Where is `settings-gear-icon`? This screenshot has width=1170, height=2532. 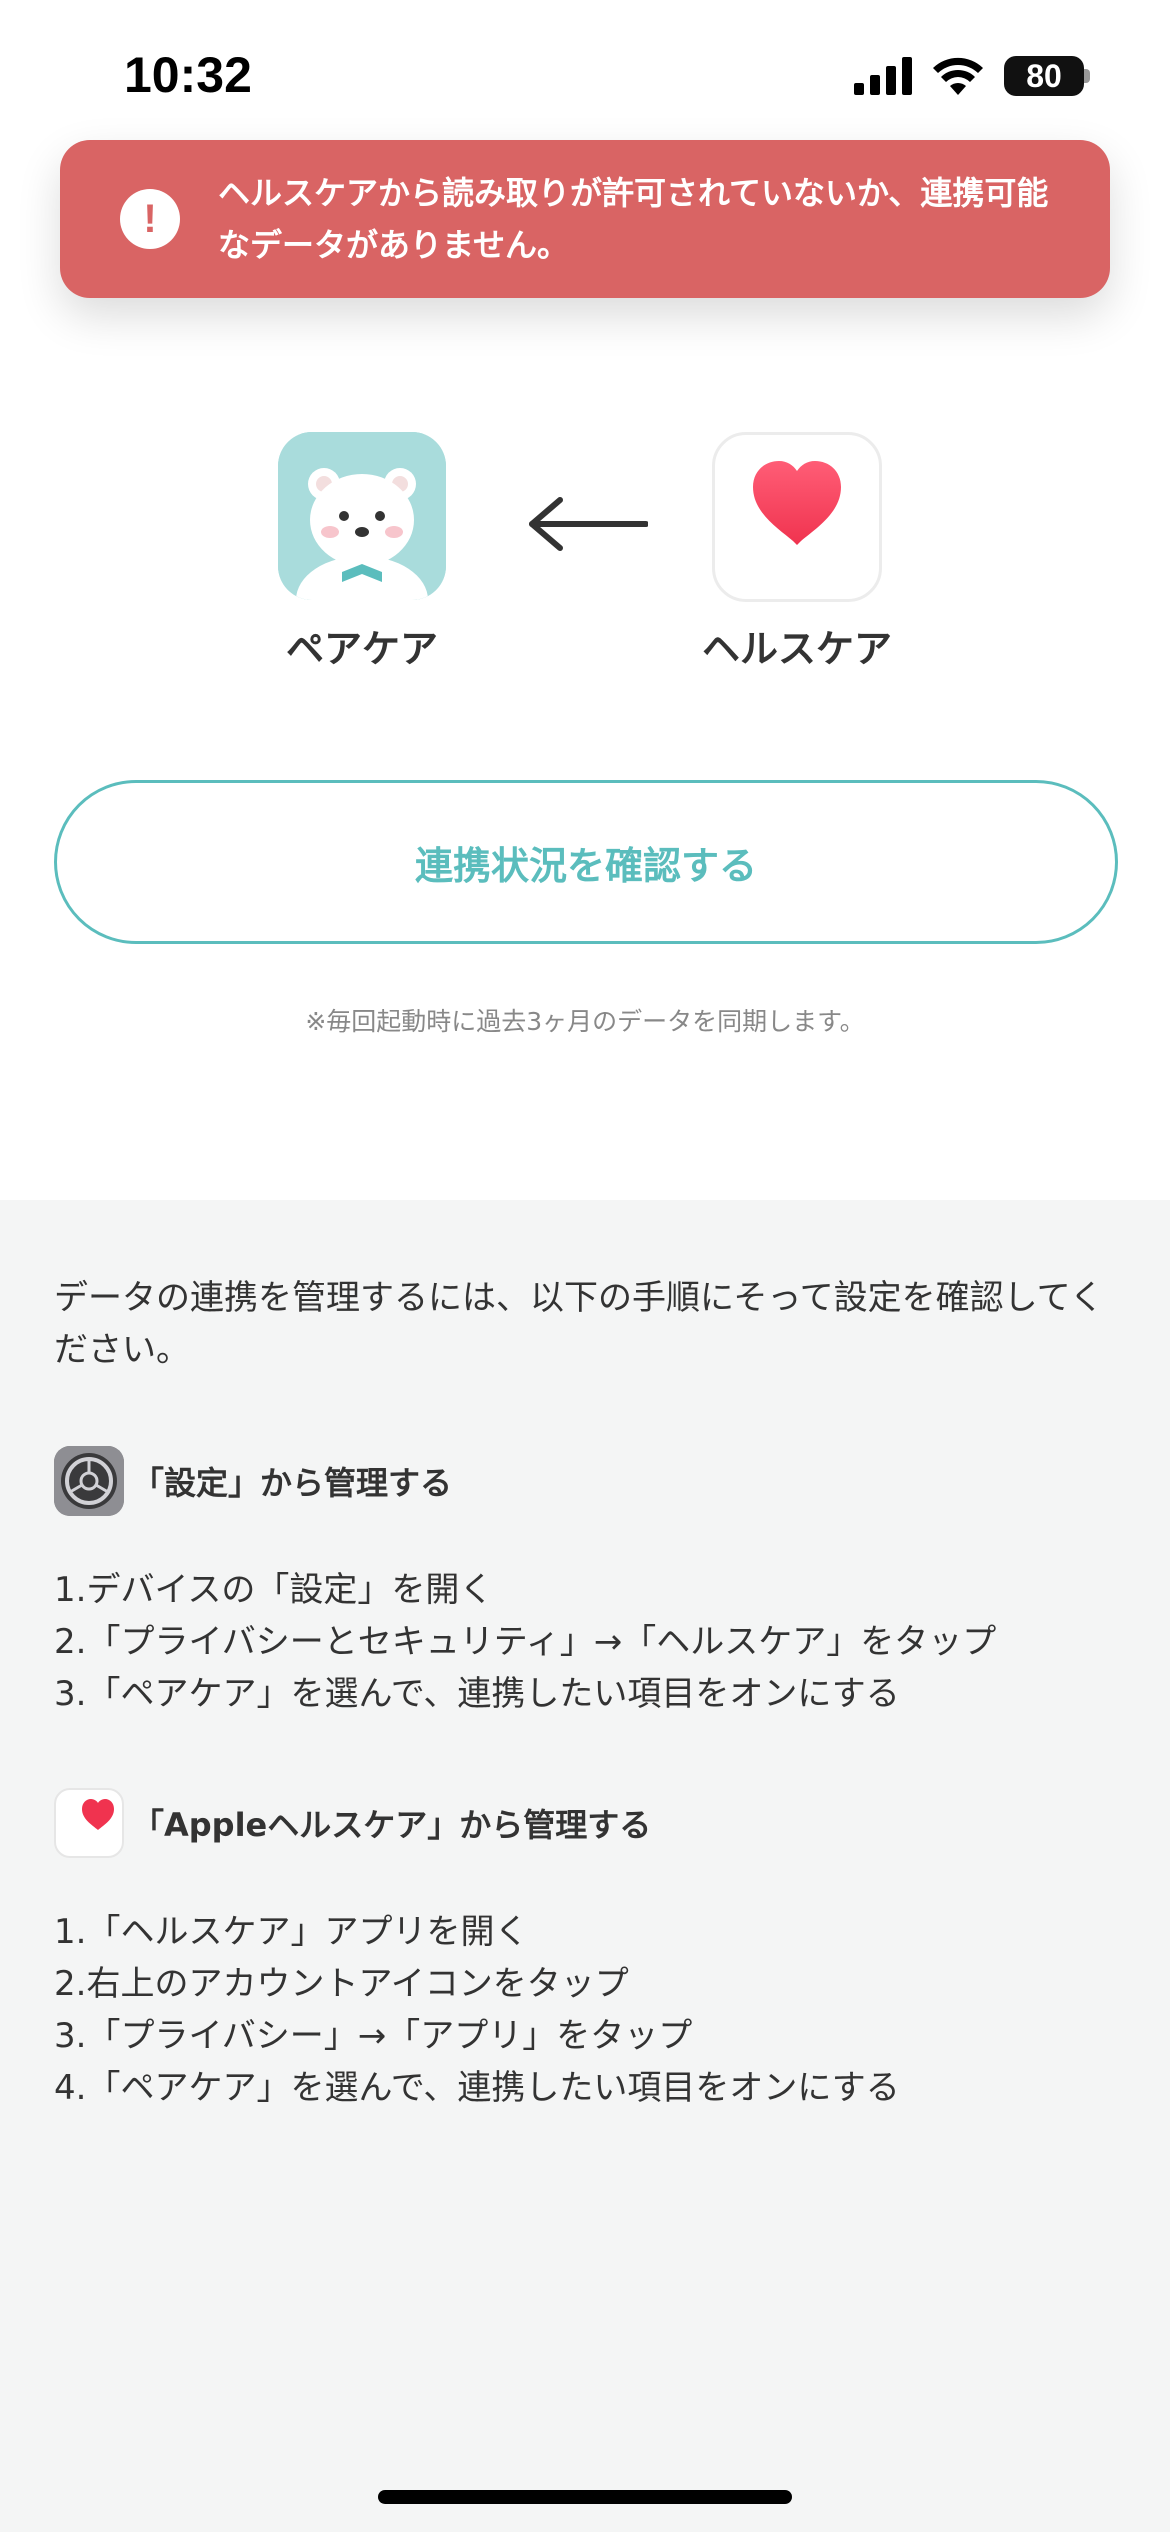
settings-gear-icon is located at coordinates (89, 1481).